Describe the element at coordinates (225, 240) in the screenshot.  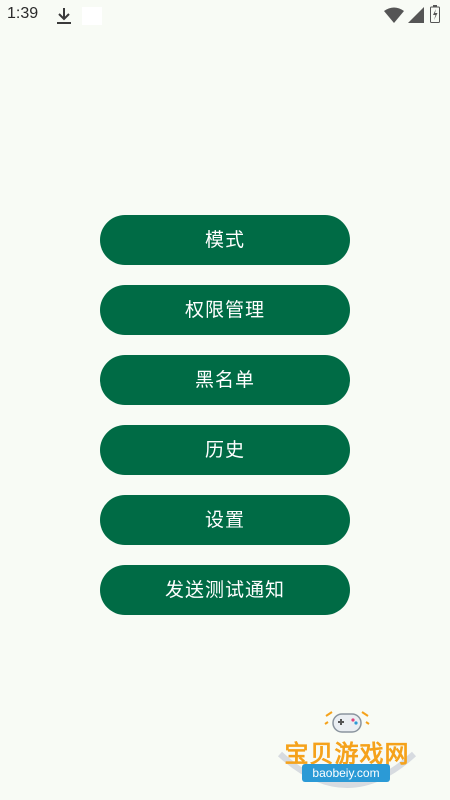
I see `mode-button: 模式` at that location.